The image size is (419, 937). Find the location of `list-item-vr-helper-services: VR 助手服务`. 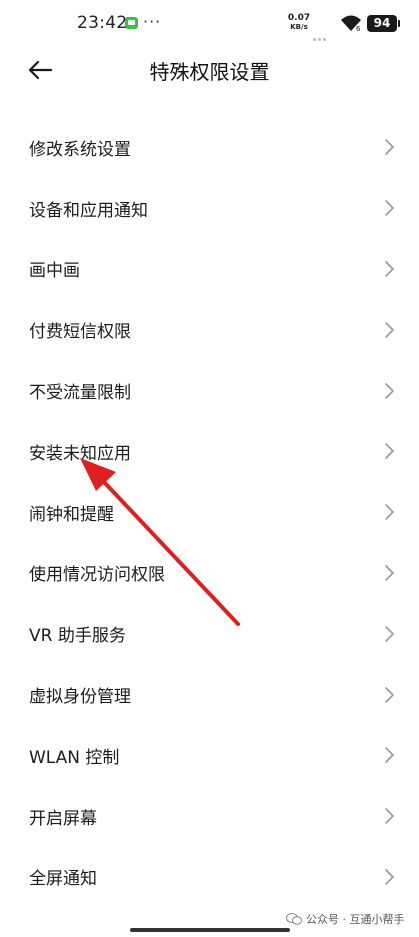

list-item-vr-helper-services: VR 助手服务 is located at coordinates (209, 633).